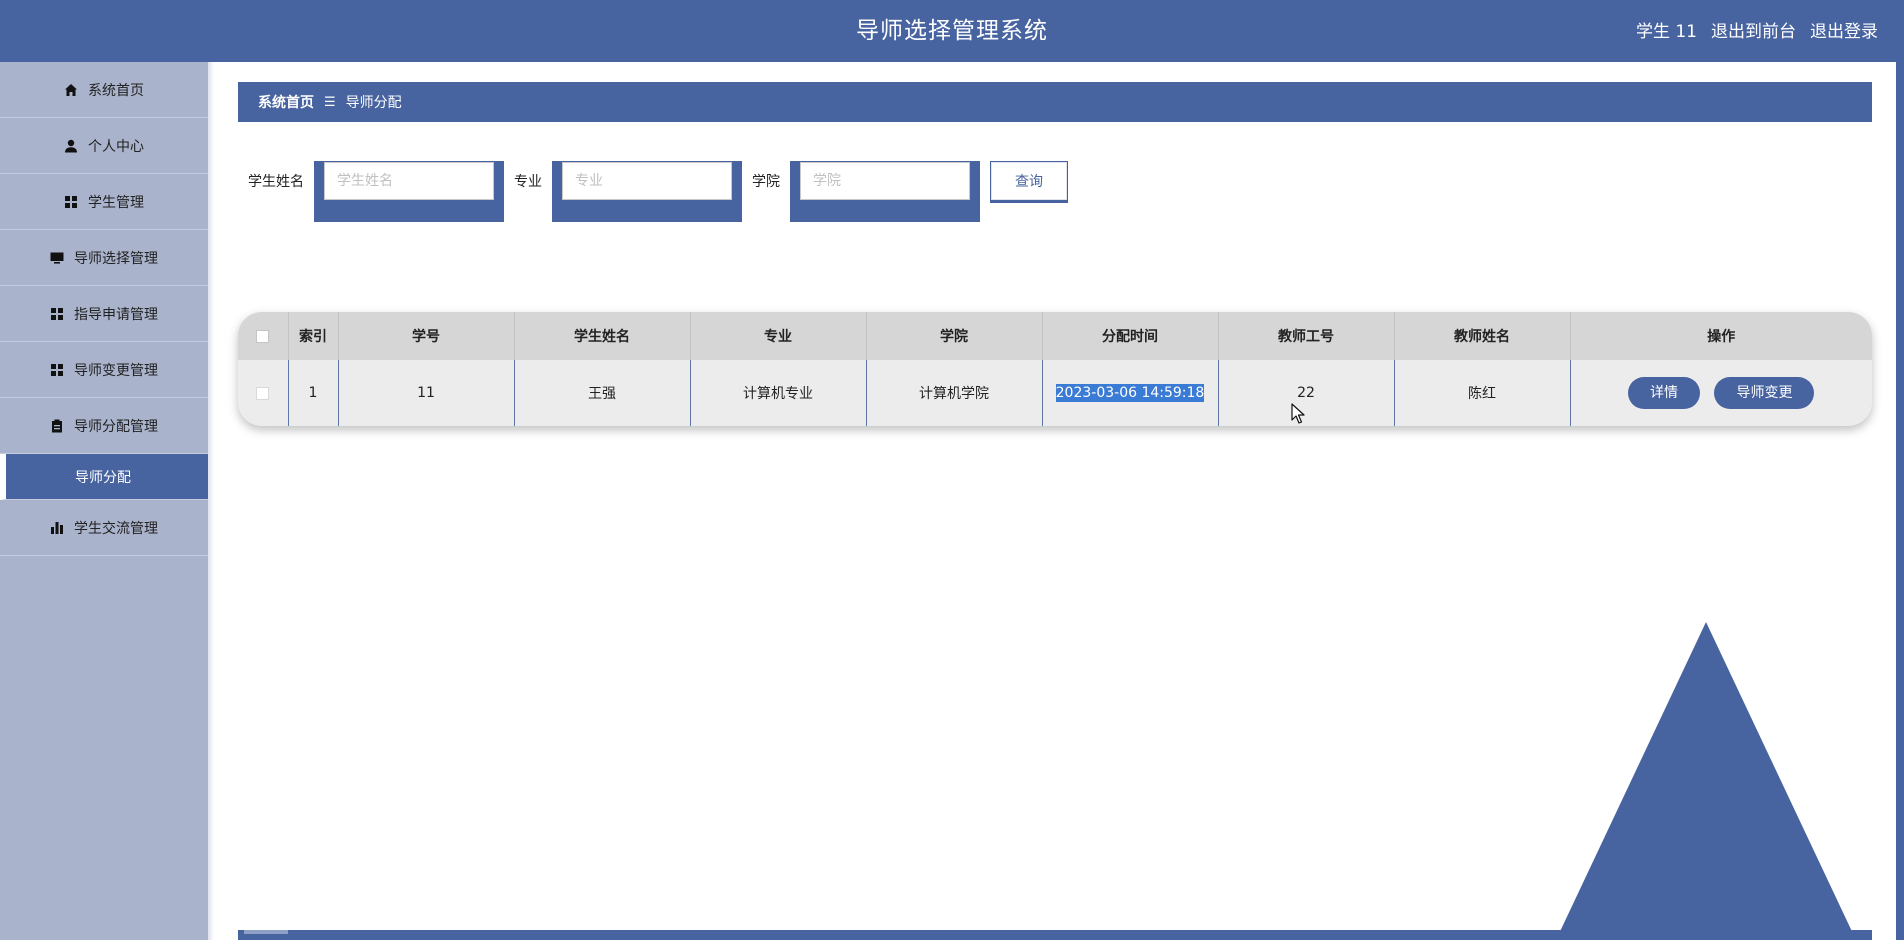 The height and width of the screenshot is (944, 1904). Describe the element at coordinates (954, 336) in the screenshot. I see `column-header-college: 学院` at that location.